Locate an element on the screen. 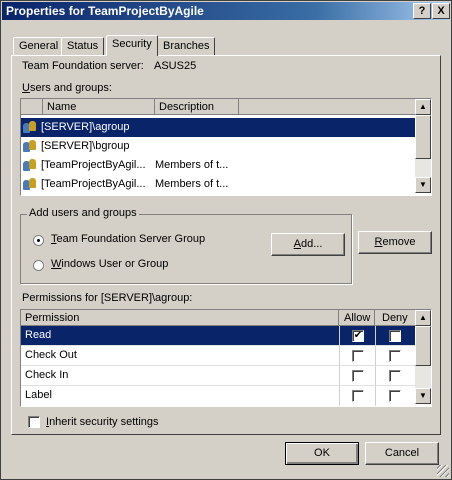  list-item: [SERVER]\bgroup is located at coordinates (218, 146).